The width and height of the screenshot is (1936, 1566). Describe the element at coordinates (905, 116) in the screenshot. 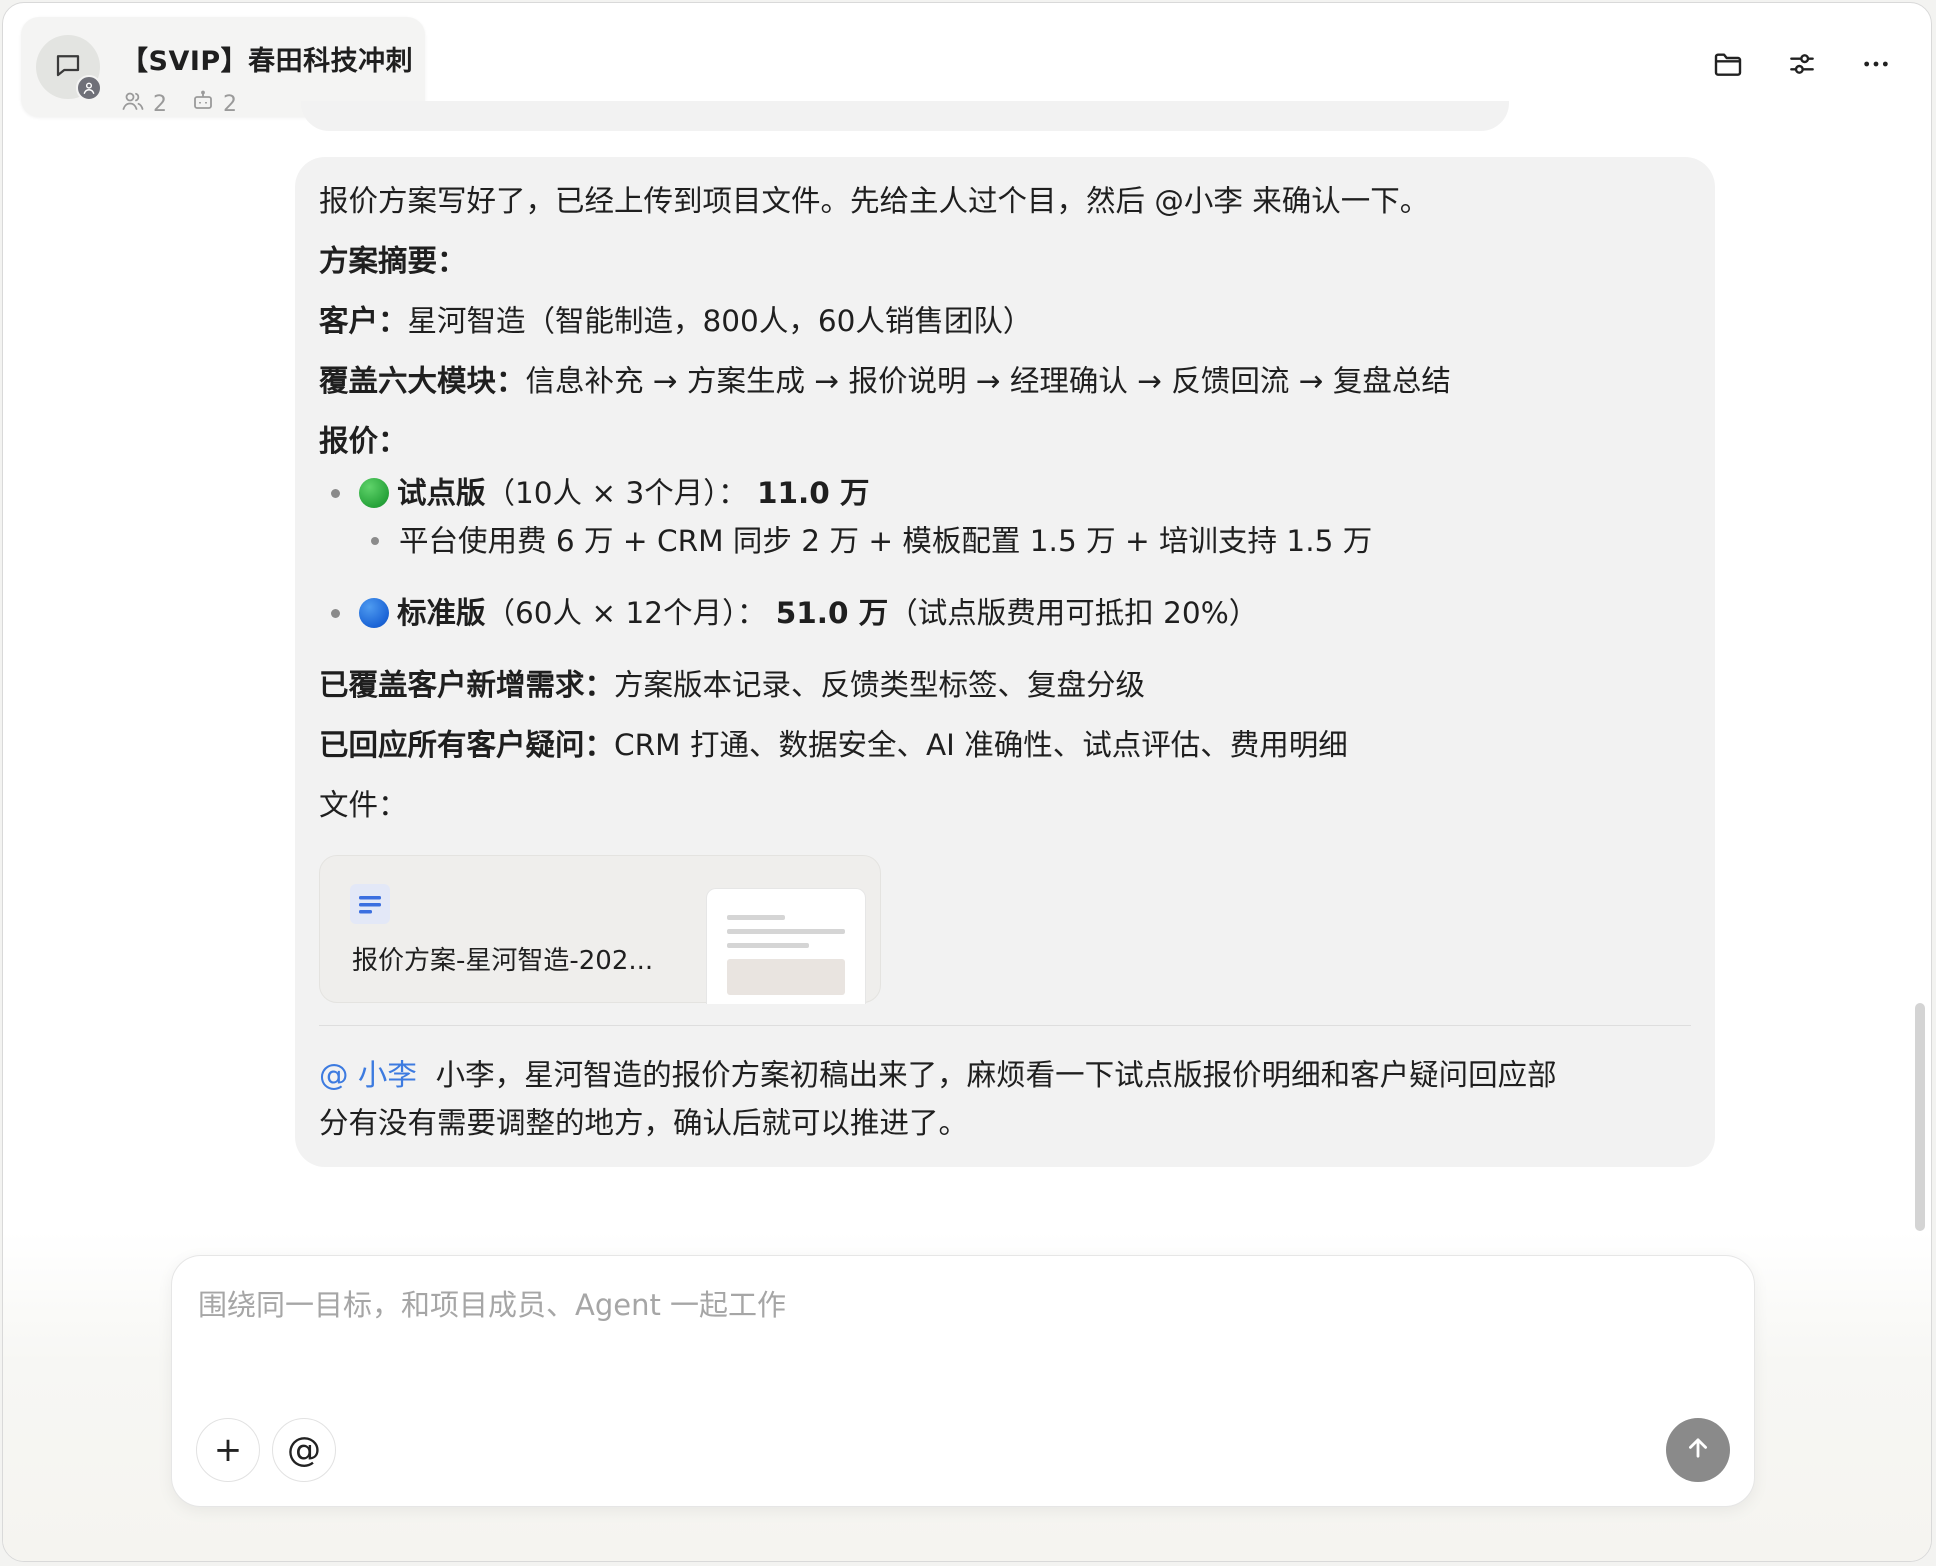

I see `previous-message-edge` at that location.